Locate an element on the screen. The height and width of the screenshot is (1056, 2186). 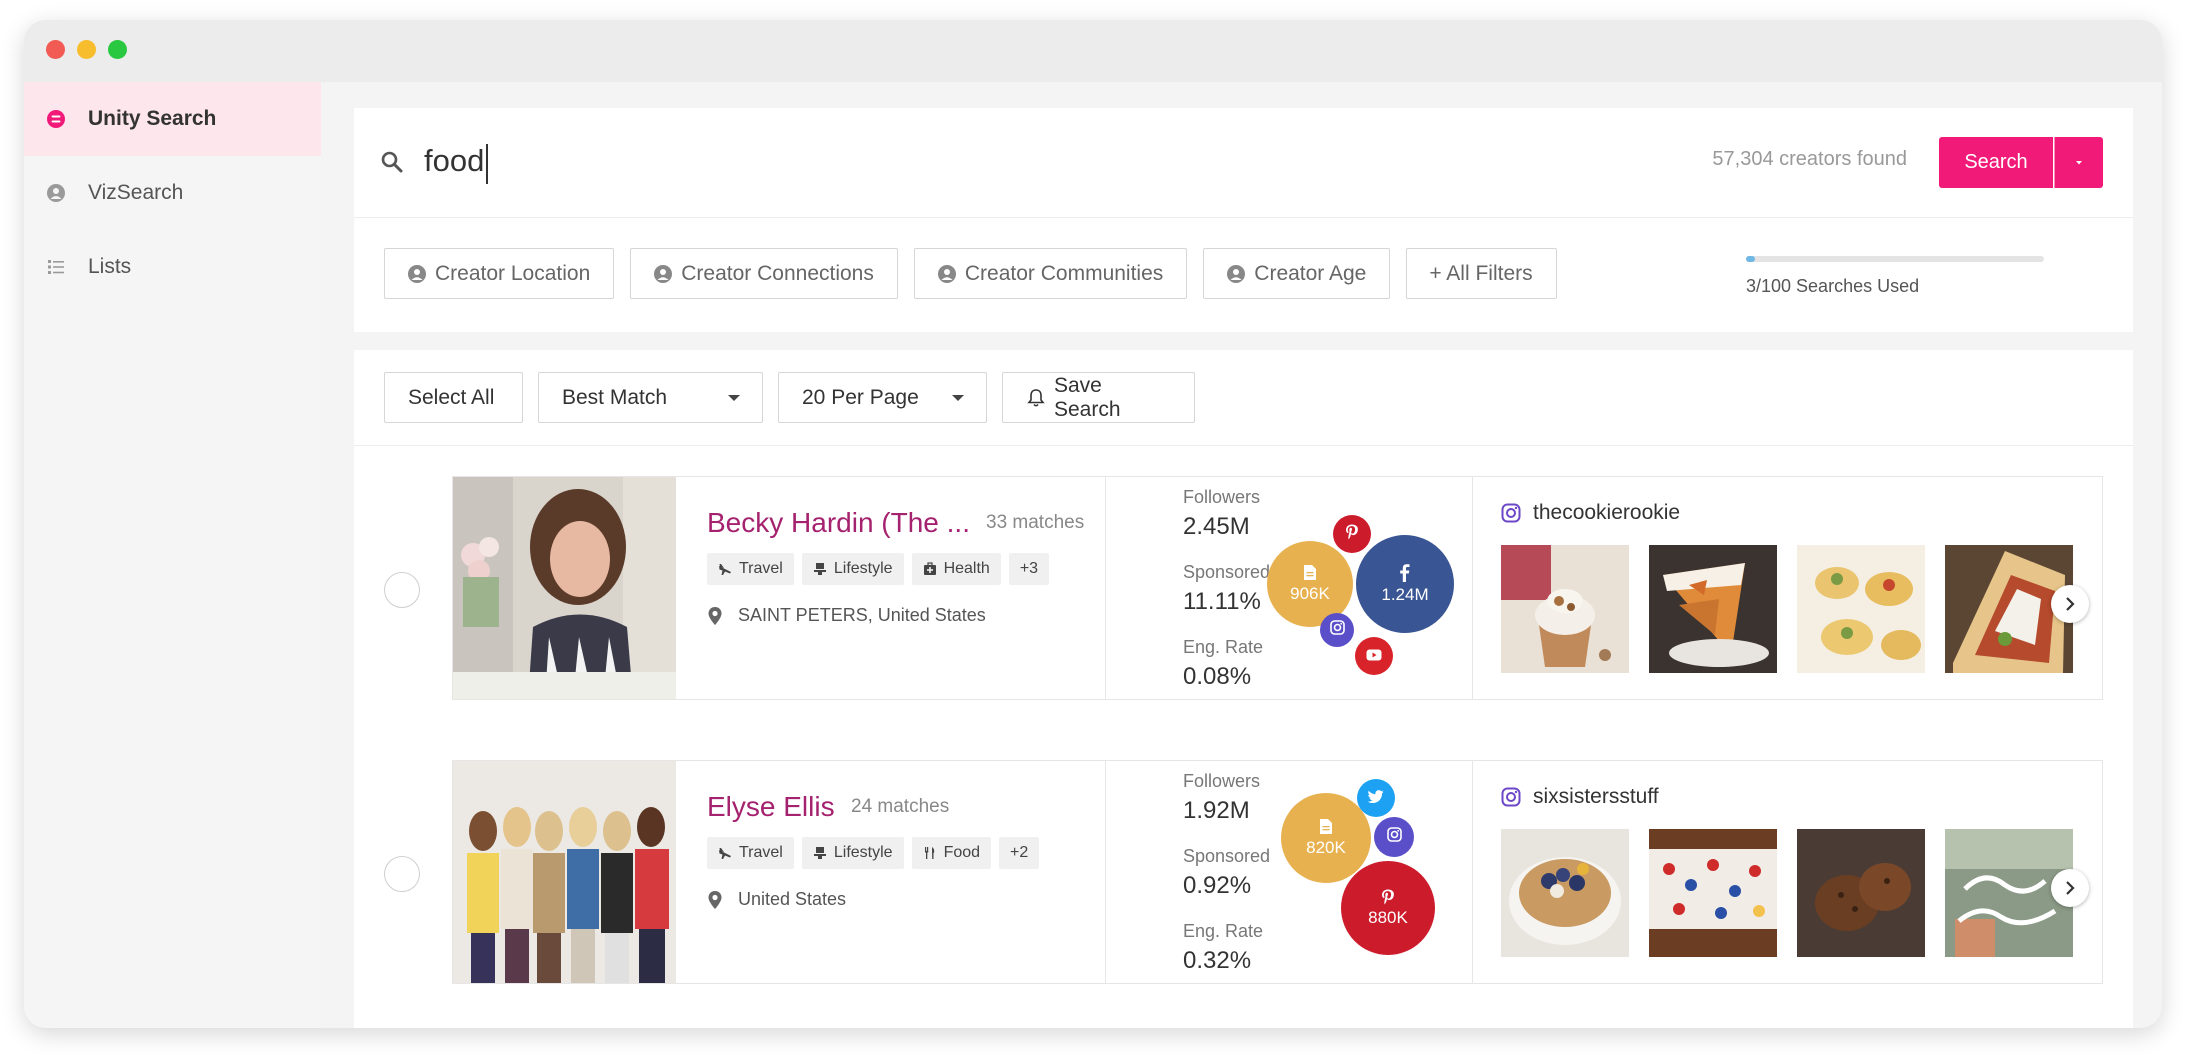
facebook-followers-bubble: 1.24M is located at coordinates (1405, 584).